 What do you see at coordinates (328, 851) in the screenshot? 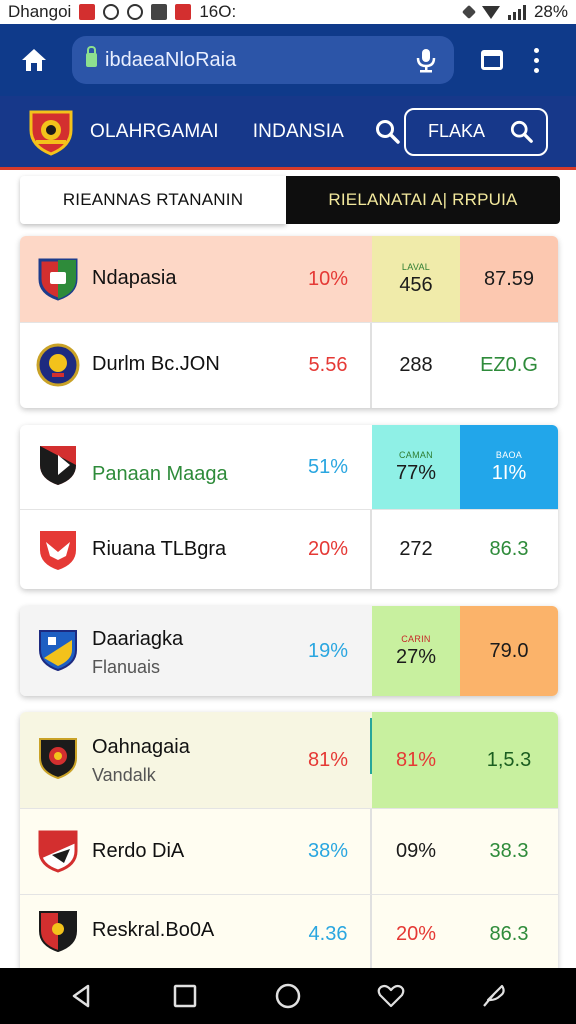
I see `stat-value: 38%` at bounding box center [328, 851].